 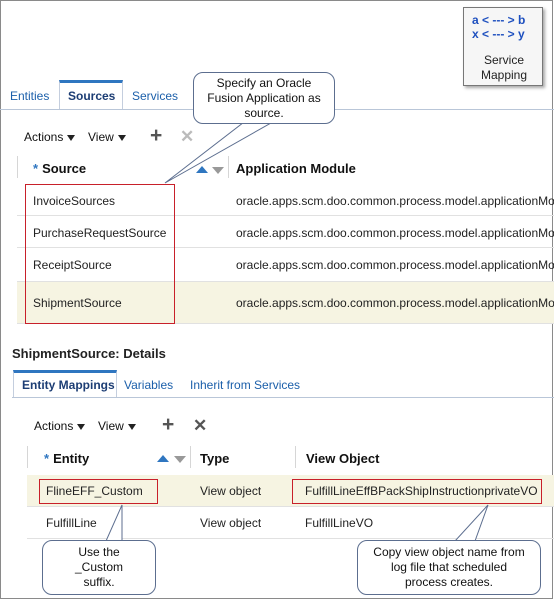 I want to click on callout-pointer-source, so click(x=222, y=151).